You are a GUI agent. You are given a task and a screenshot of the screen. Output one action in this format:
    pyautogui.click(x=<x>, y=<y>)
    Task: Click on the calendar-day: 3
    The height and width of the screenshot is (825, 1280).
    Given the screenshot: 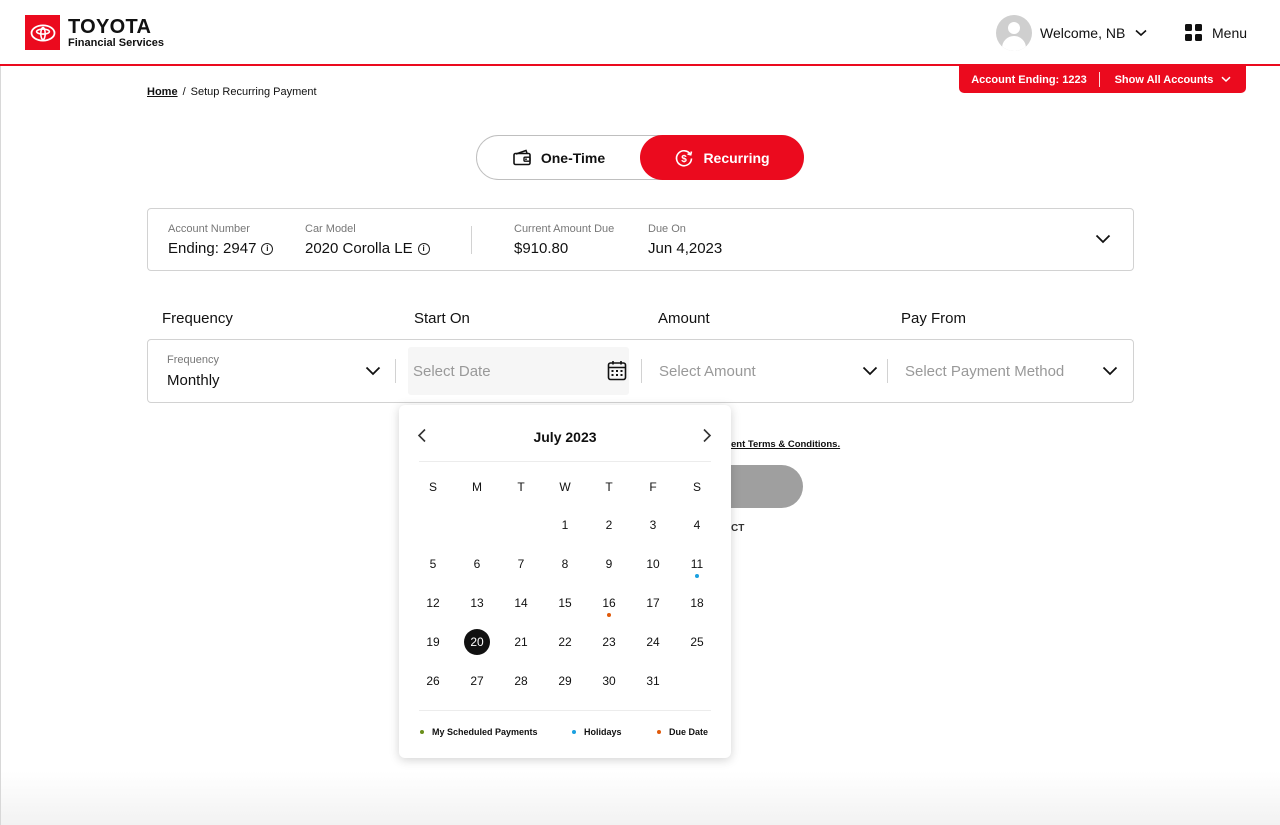 What is the action you would take?
    pyautogui.click(x=653, y=525)
    